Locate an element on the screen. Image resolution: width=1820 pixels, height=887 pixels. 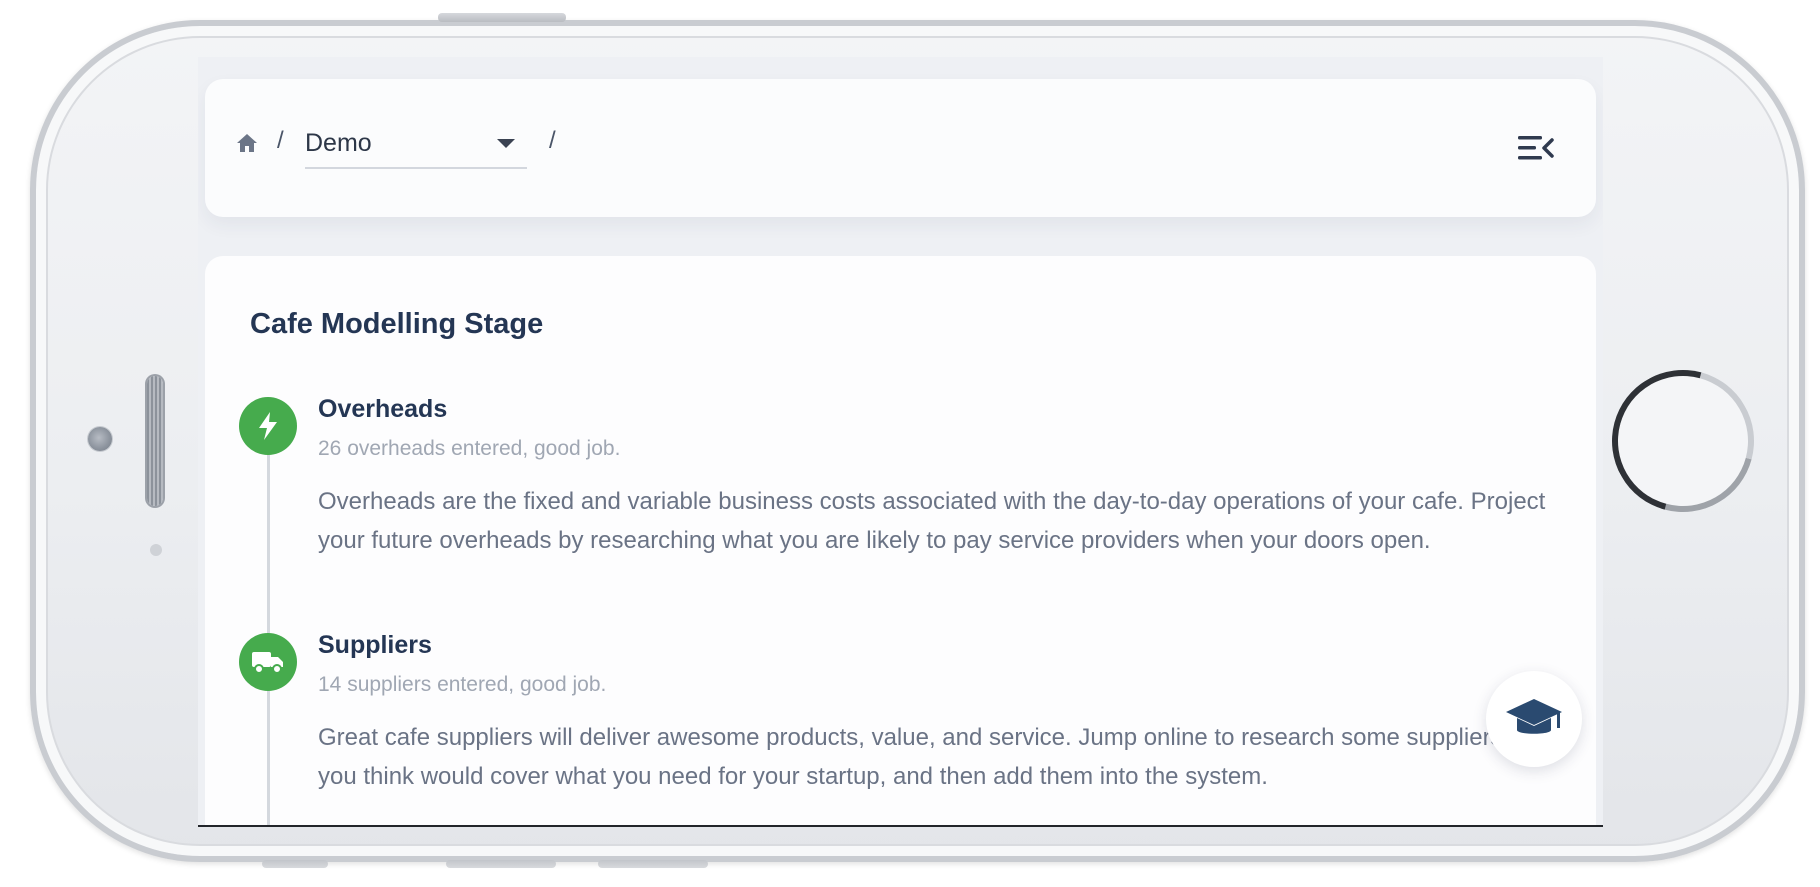
top-bar: / Demo / is located at coordinates (900, 148).